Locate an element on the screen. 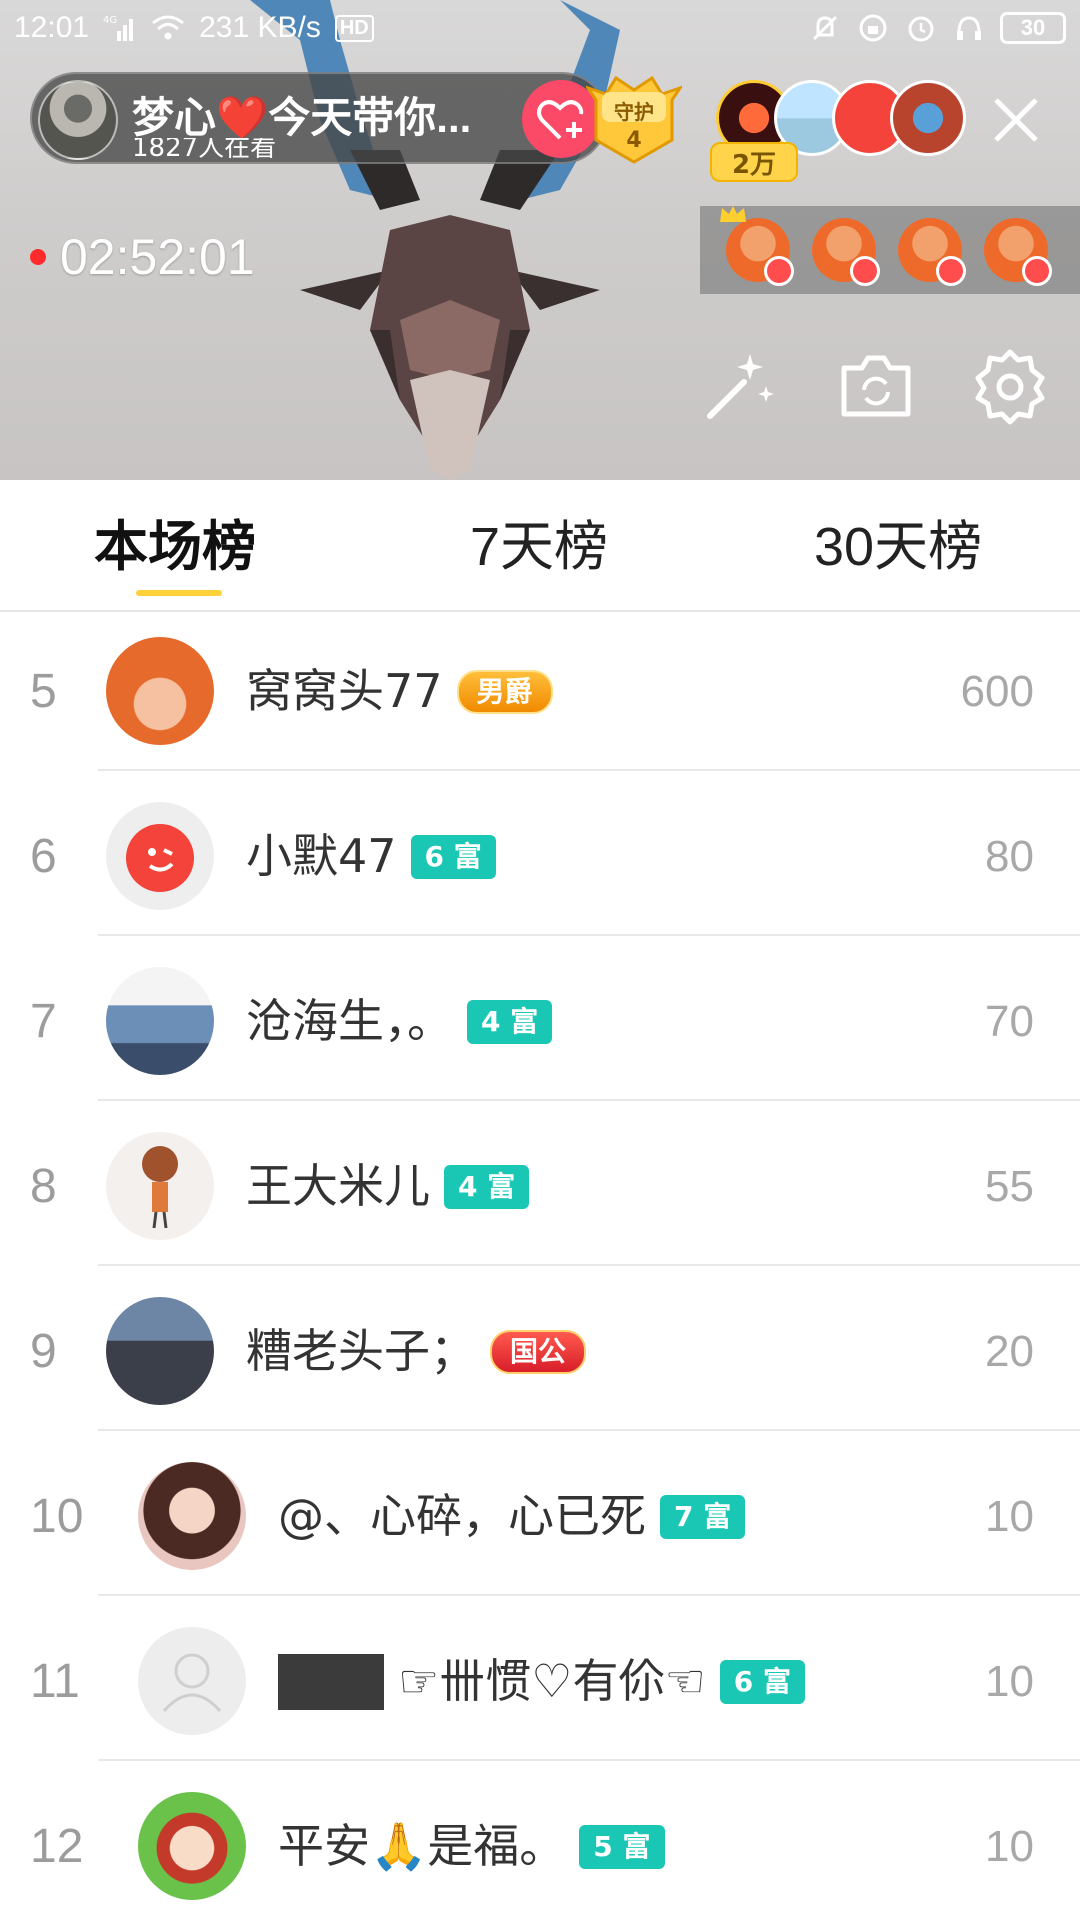 The height and width of the screenshot is (1920, 1080). network-speed: 231 KB/s is located at coordinates (260, 27).